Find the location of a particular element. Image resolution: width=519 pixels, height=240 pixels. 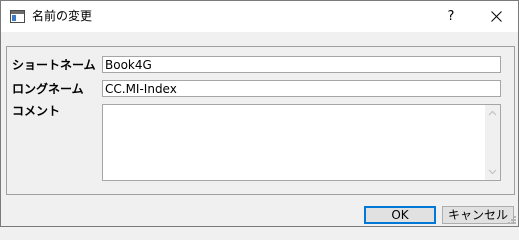

resize-grip-icon is located at coordinates (512, 220).